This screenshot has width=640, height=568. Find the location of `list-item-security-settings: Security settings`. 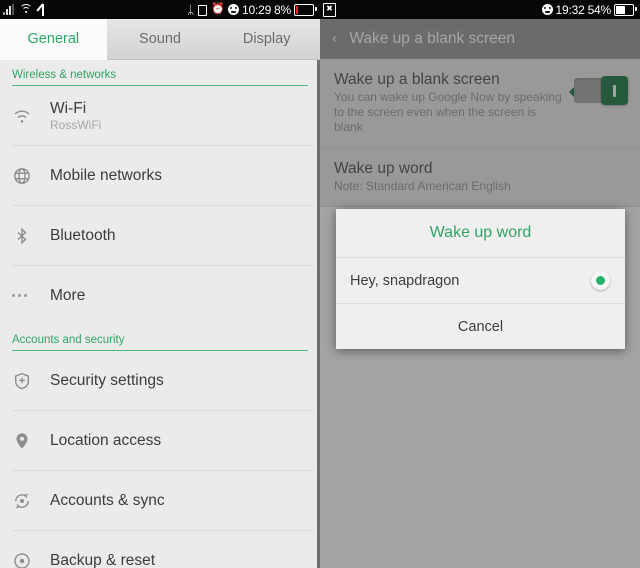

list-item-security-settings: Security settings is located at coordinates (160, 380).